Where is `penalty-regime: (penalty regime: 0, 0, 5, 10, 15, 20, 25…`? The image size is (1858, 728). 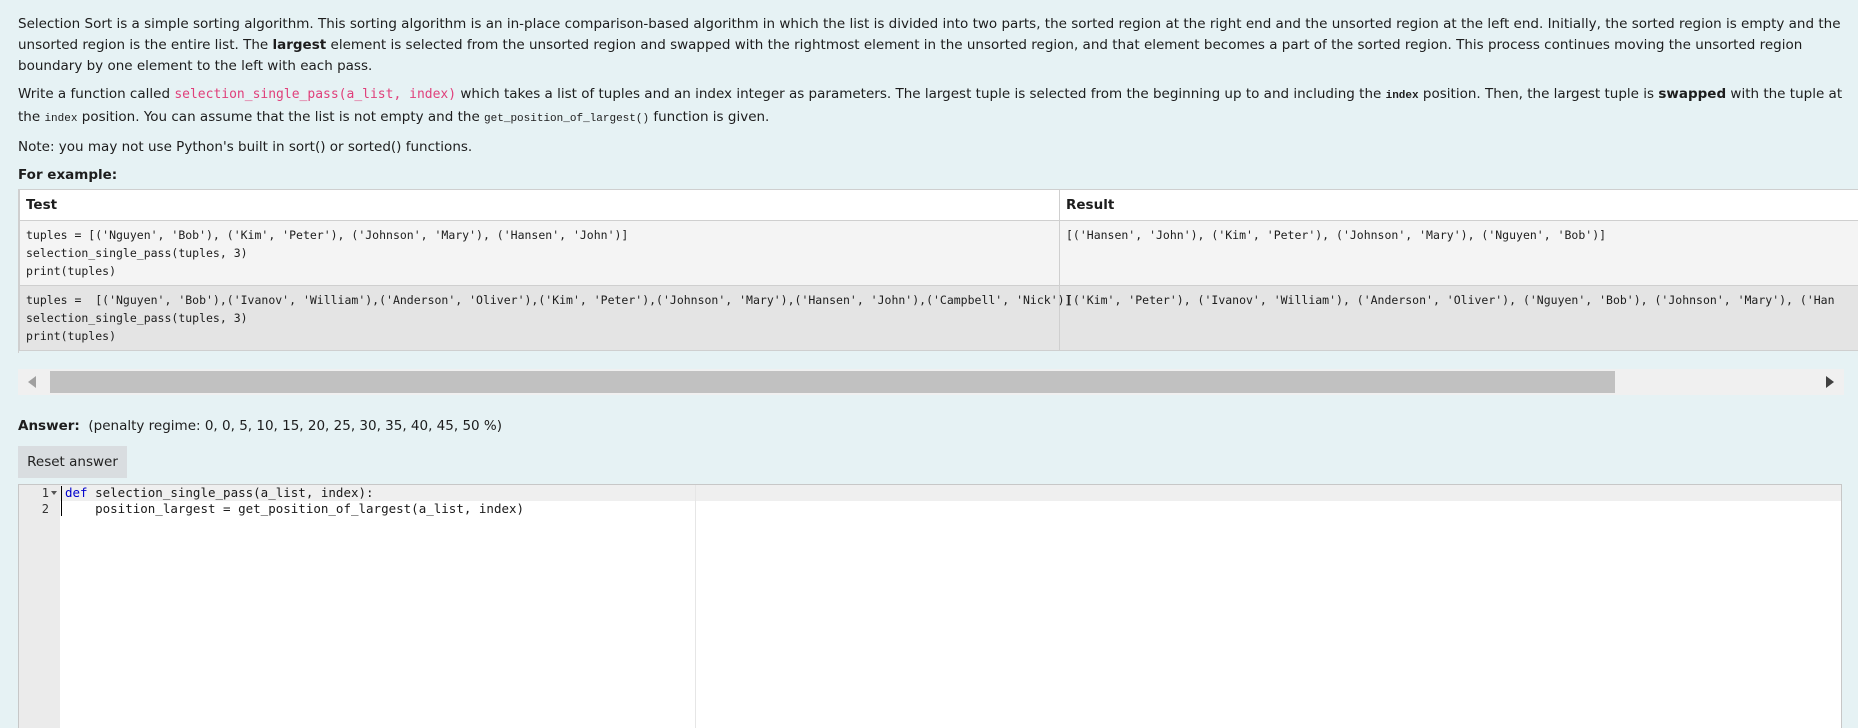
penalty-regime: (penalty regime: 0, 0, 5, 10, 15, 20, 25… is located at coordinates (295, 426).